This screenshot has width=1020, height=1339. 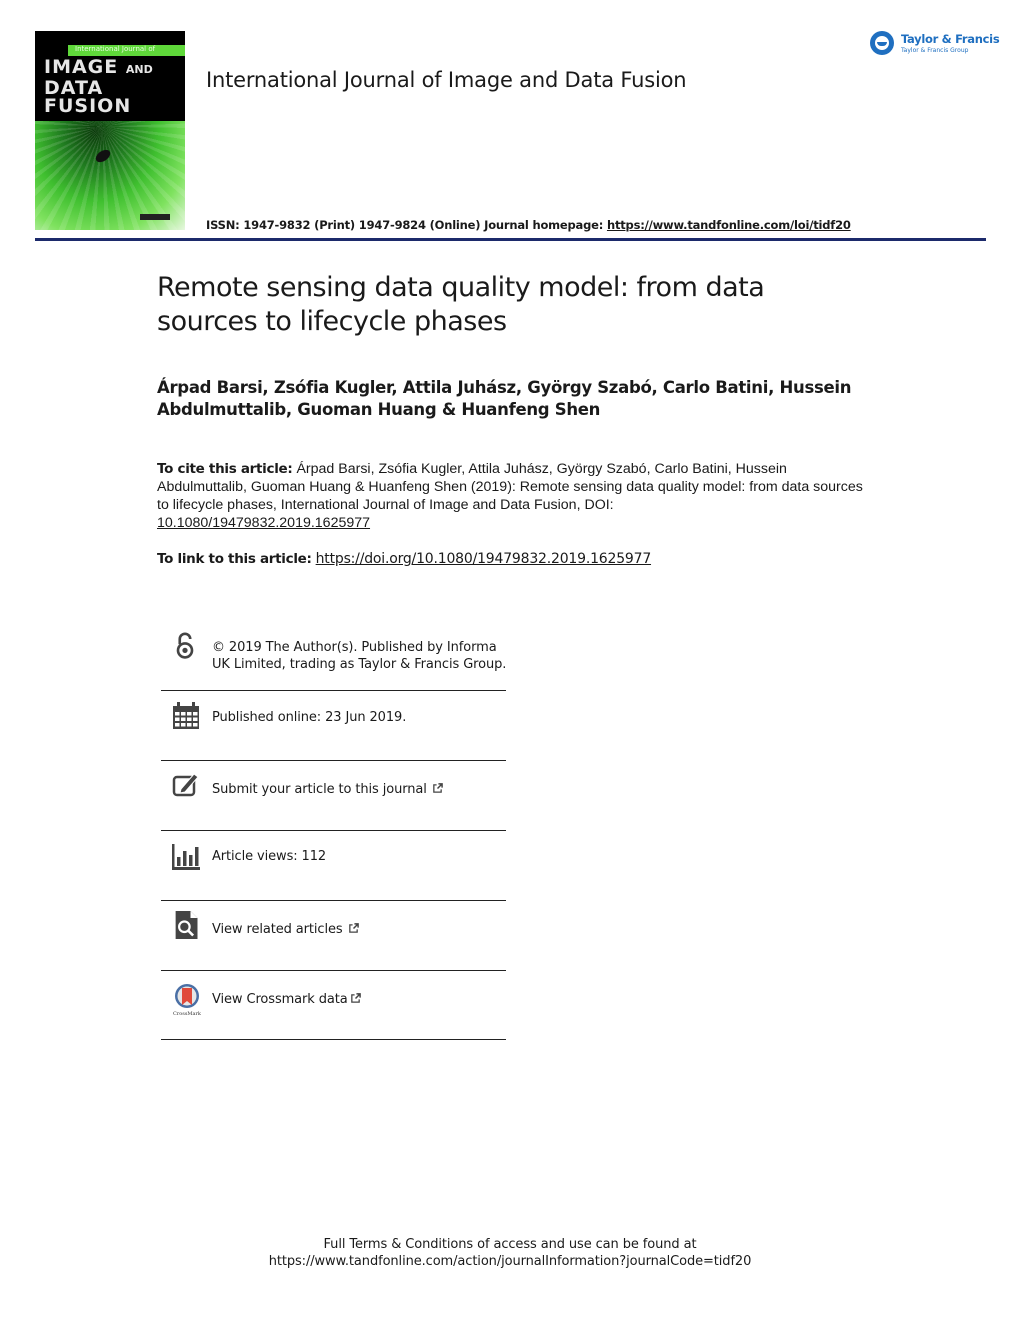 I want to click on submit-article-link: Submit your article to this journal, so click(x=327, y=790).